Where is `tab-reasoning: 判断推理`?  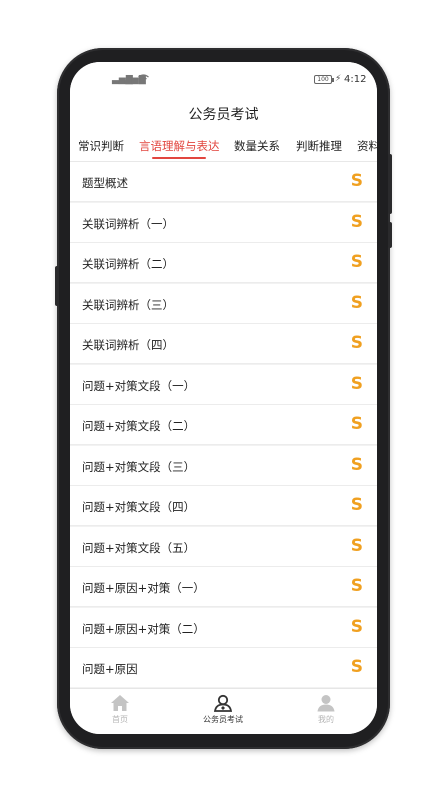 tab-reasoning: 判断推理 is located at coordinates (319, 146).